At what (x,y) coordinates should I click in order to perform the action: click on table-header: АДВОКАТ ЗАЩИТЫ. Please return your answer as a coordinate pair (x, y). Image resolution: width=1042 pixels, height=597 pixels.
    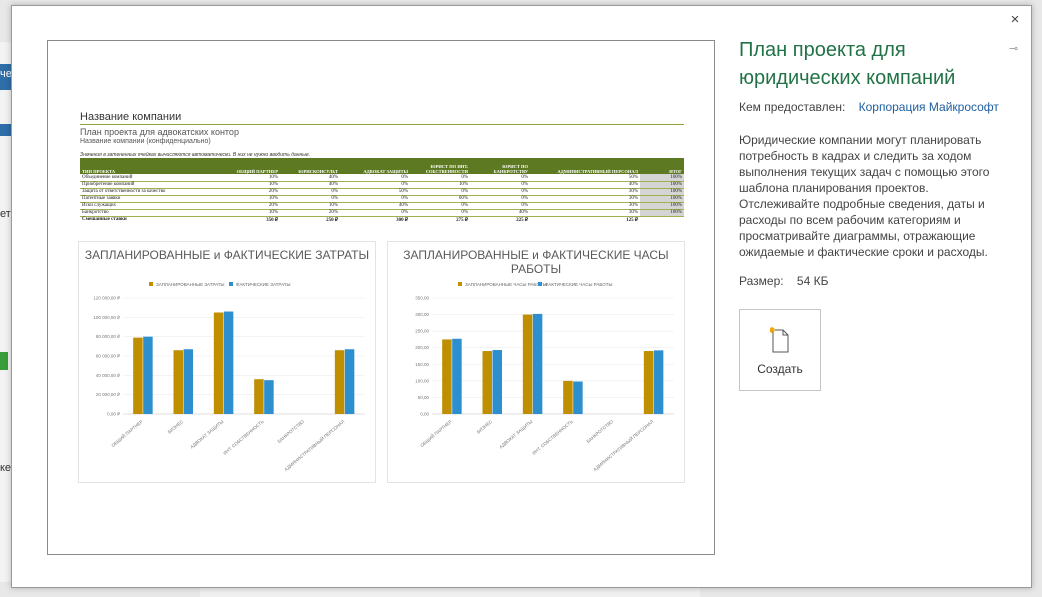
    Looking at the image, I should click on (375, 166).